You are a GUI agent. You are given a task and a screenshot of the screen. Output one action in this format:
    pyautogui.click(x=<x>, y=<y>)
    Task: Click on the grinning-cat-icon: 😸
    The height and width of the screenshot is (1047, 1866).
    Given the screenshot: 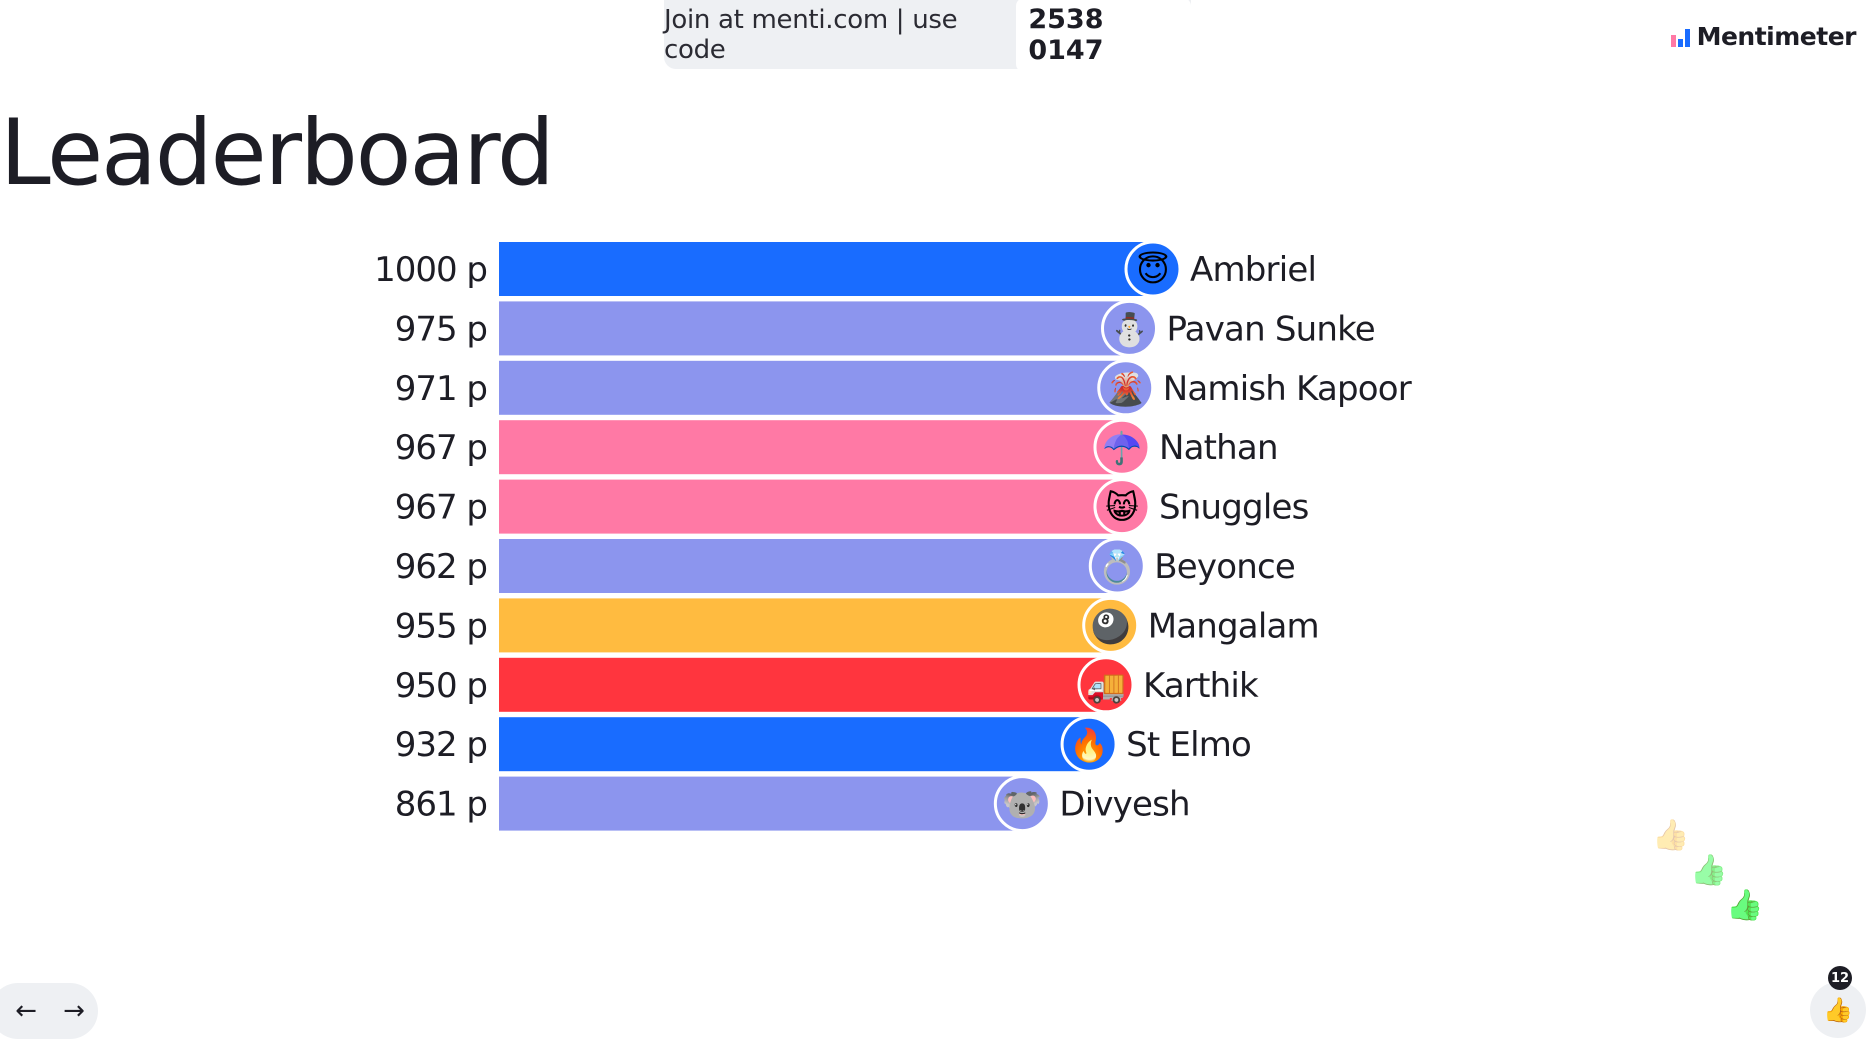 What is the action you would take?
    pyautogui.click(x=1121, y=508)
    